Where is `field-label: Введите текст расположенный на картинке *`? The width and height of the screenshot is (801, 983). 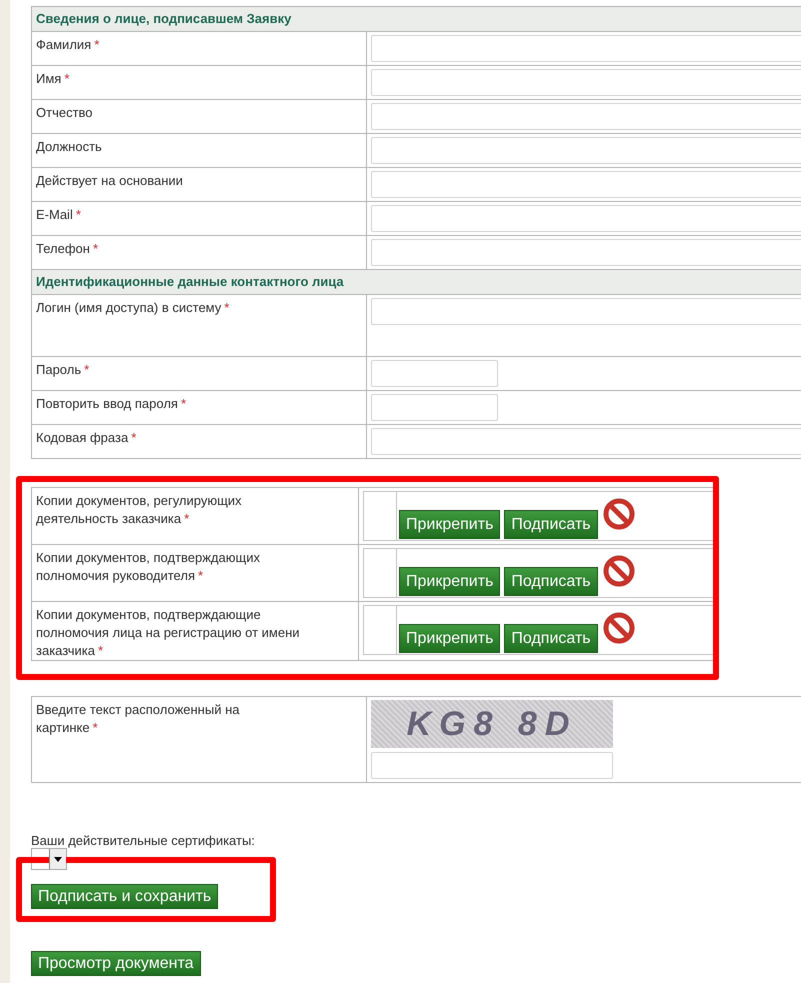
field-label: Введите текст расположенный на картинке * is located at coordinates (138, 718).